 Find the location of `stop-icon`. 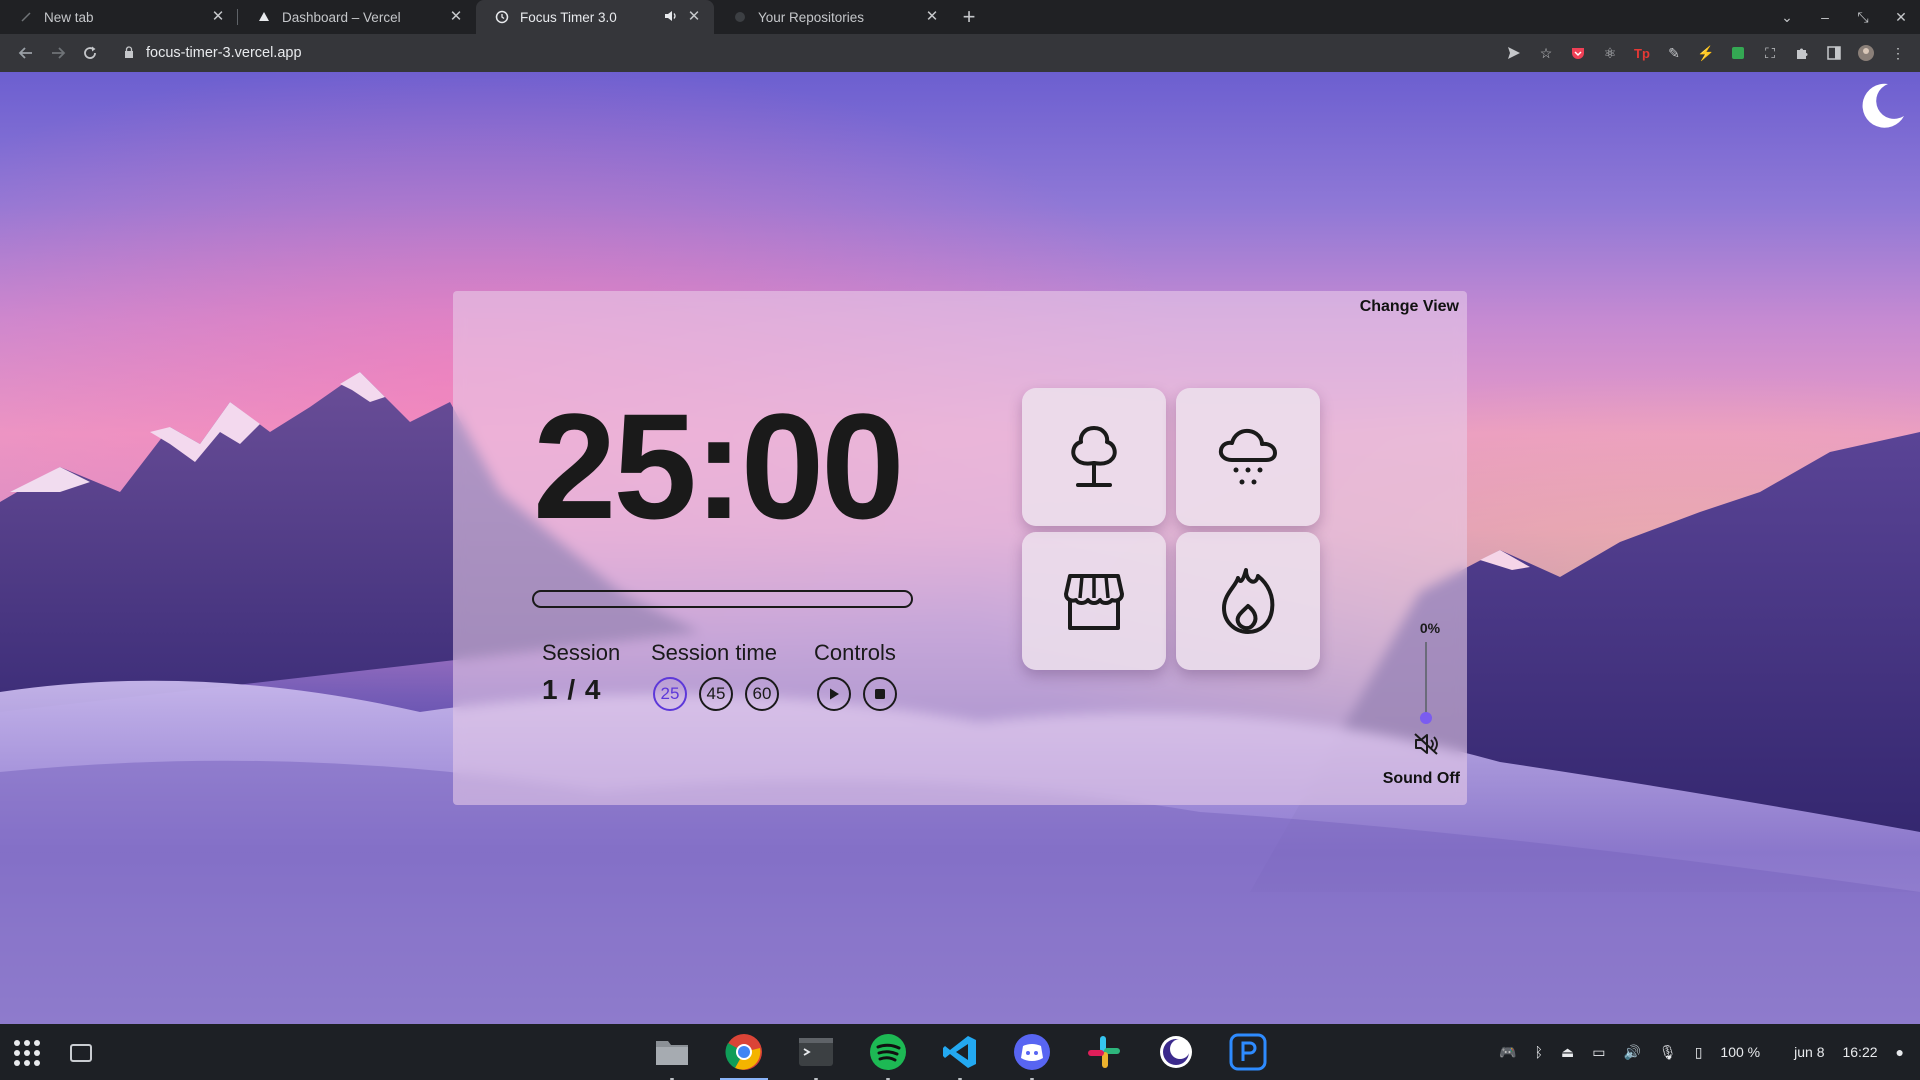

stop-icon is located at coordinates (880, 694).